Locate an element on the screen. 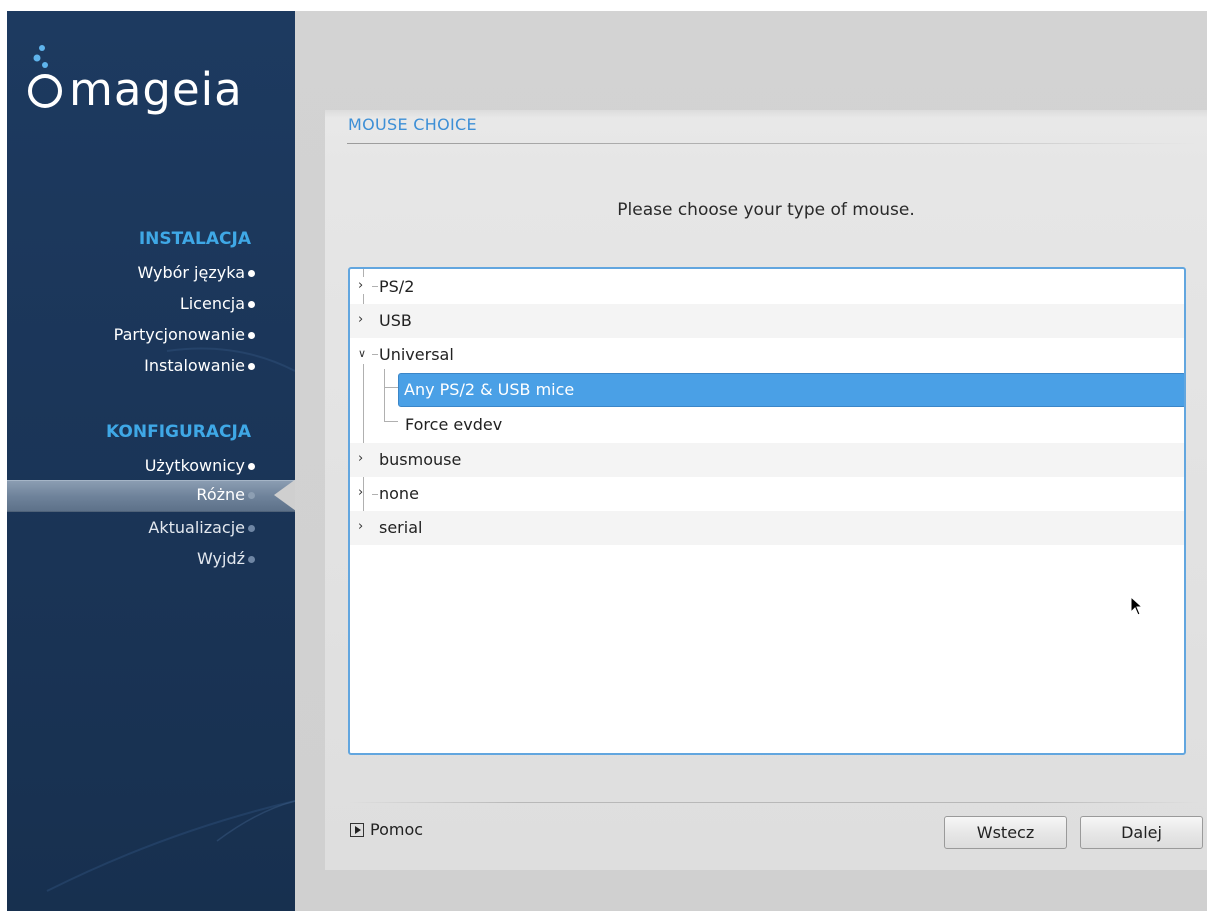 This screenshot has width=1207, height=911. tree-item-label: Force evdev is located at coordinates (454, 424).